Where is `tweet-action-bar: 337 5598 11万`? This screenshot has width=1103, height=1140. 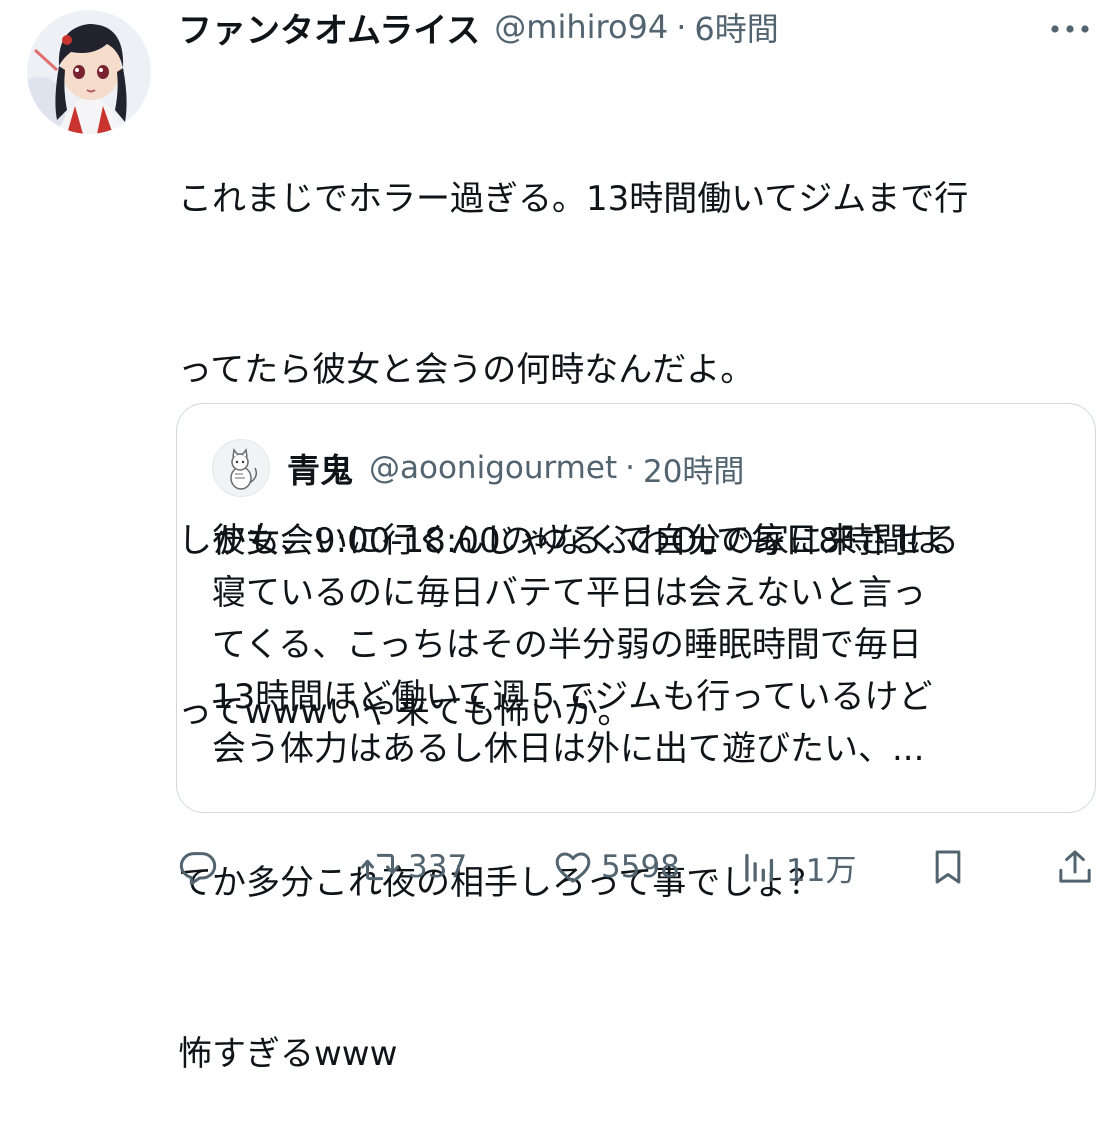
tweet-action-bar: 337 5598 11万 is located at coordinates (551, 867).